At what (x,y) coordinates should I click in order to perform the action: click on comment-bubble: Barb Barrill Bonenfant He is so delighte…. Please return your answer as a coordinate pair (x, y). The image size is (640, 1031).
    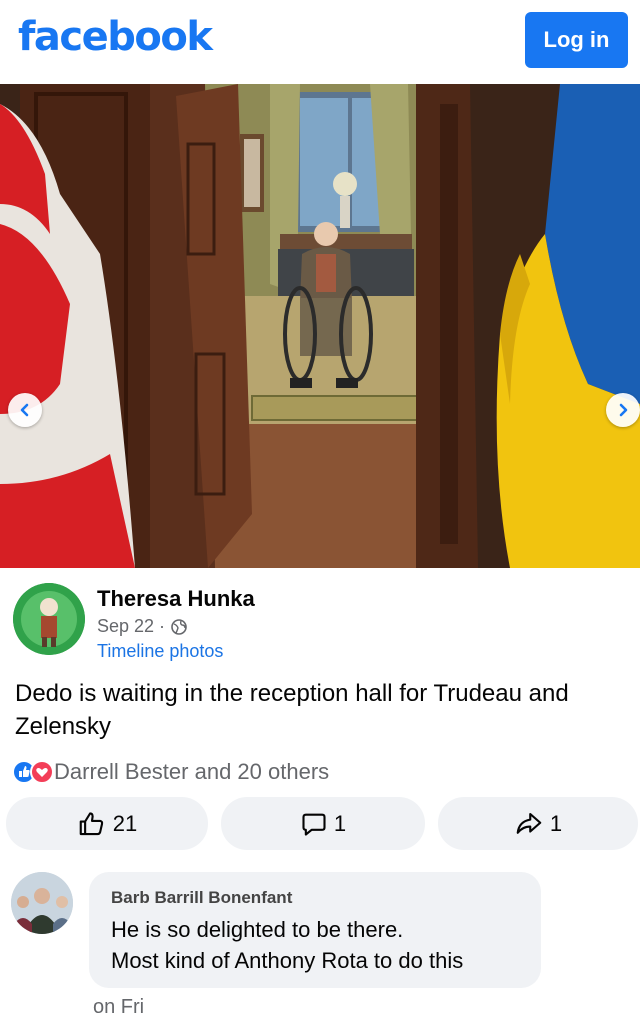
    Looking at the image, I should click on (315, 930).